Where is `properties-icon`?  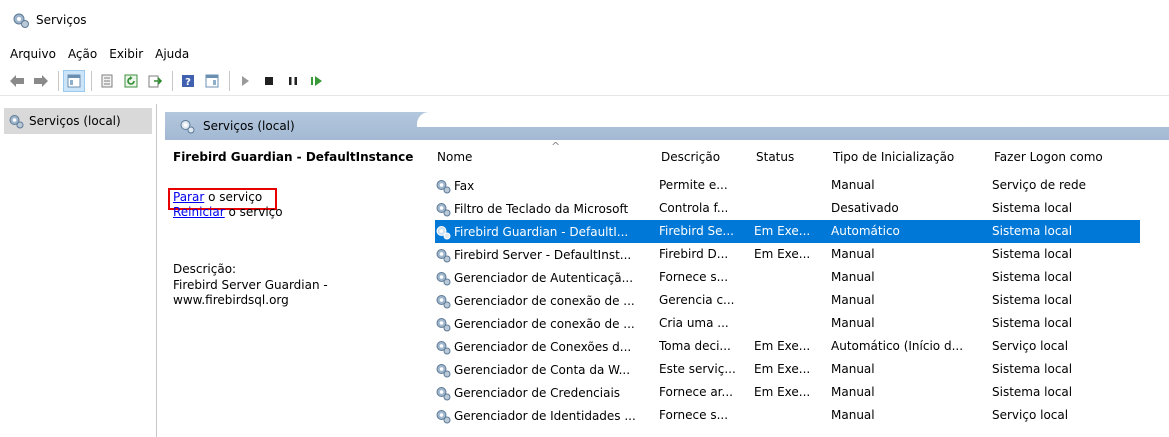 properties-icon is located at coordinates (107, 80).